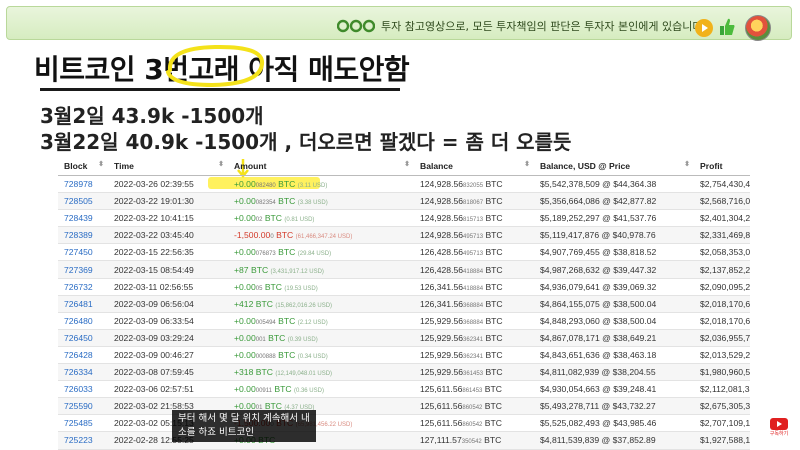  What do you see at coordinates (78, 304) in the screenshot?
I see `block-link: 726481` at bounding box center [78, 304].